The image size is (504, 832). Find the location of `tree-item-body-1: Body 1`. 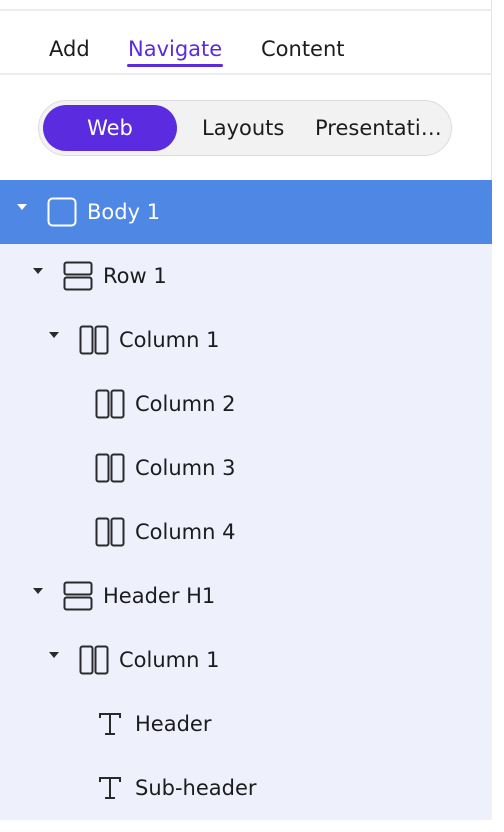

tree-item-body-1: Body 1 is located at coordinates (246, 212).